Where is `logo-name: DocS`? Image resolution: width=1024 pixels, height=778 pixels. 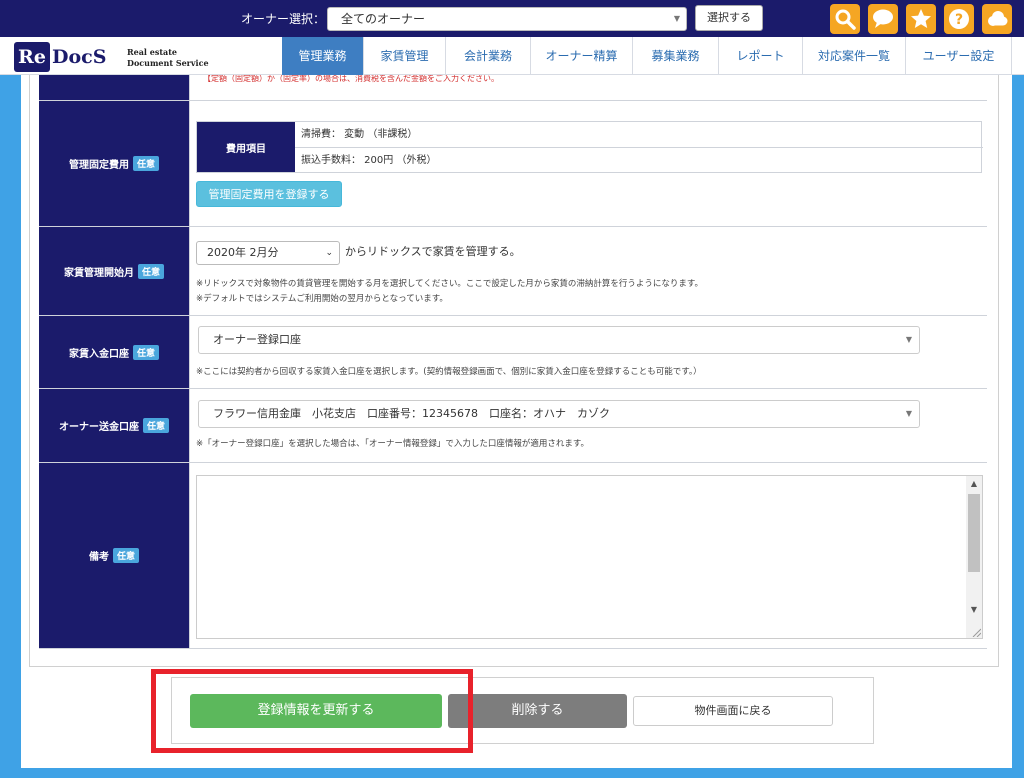
logo-name: DocS is located at coordinates (79, 57).